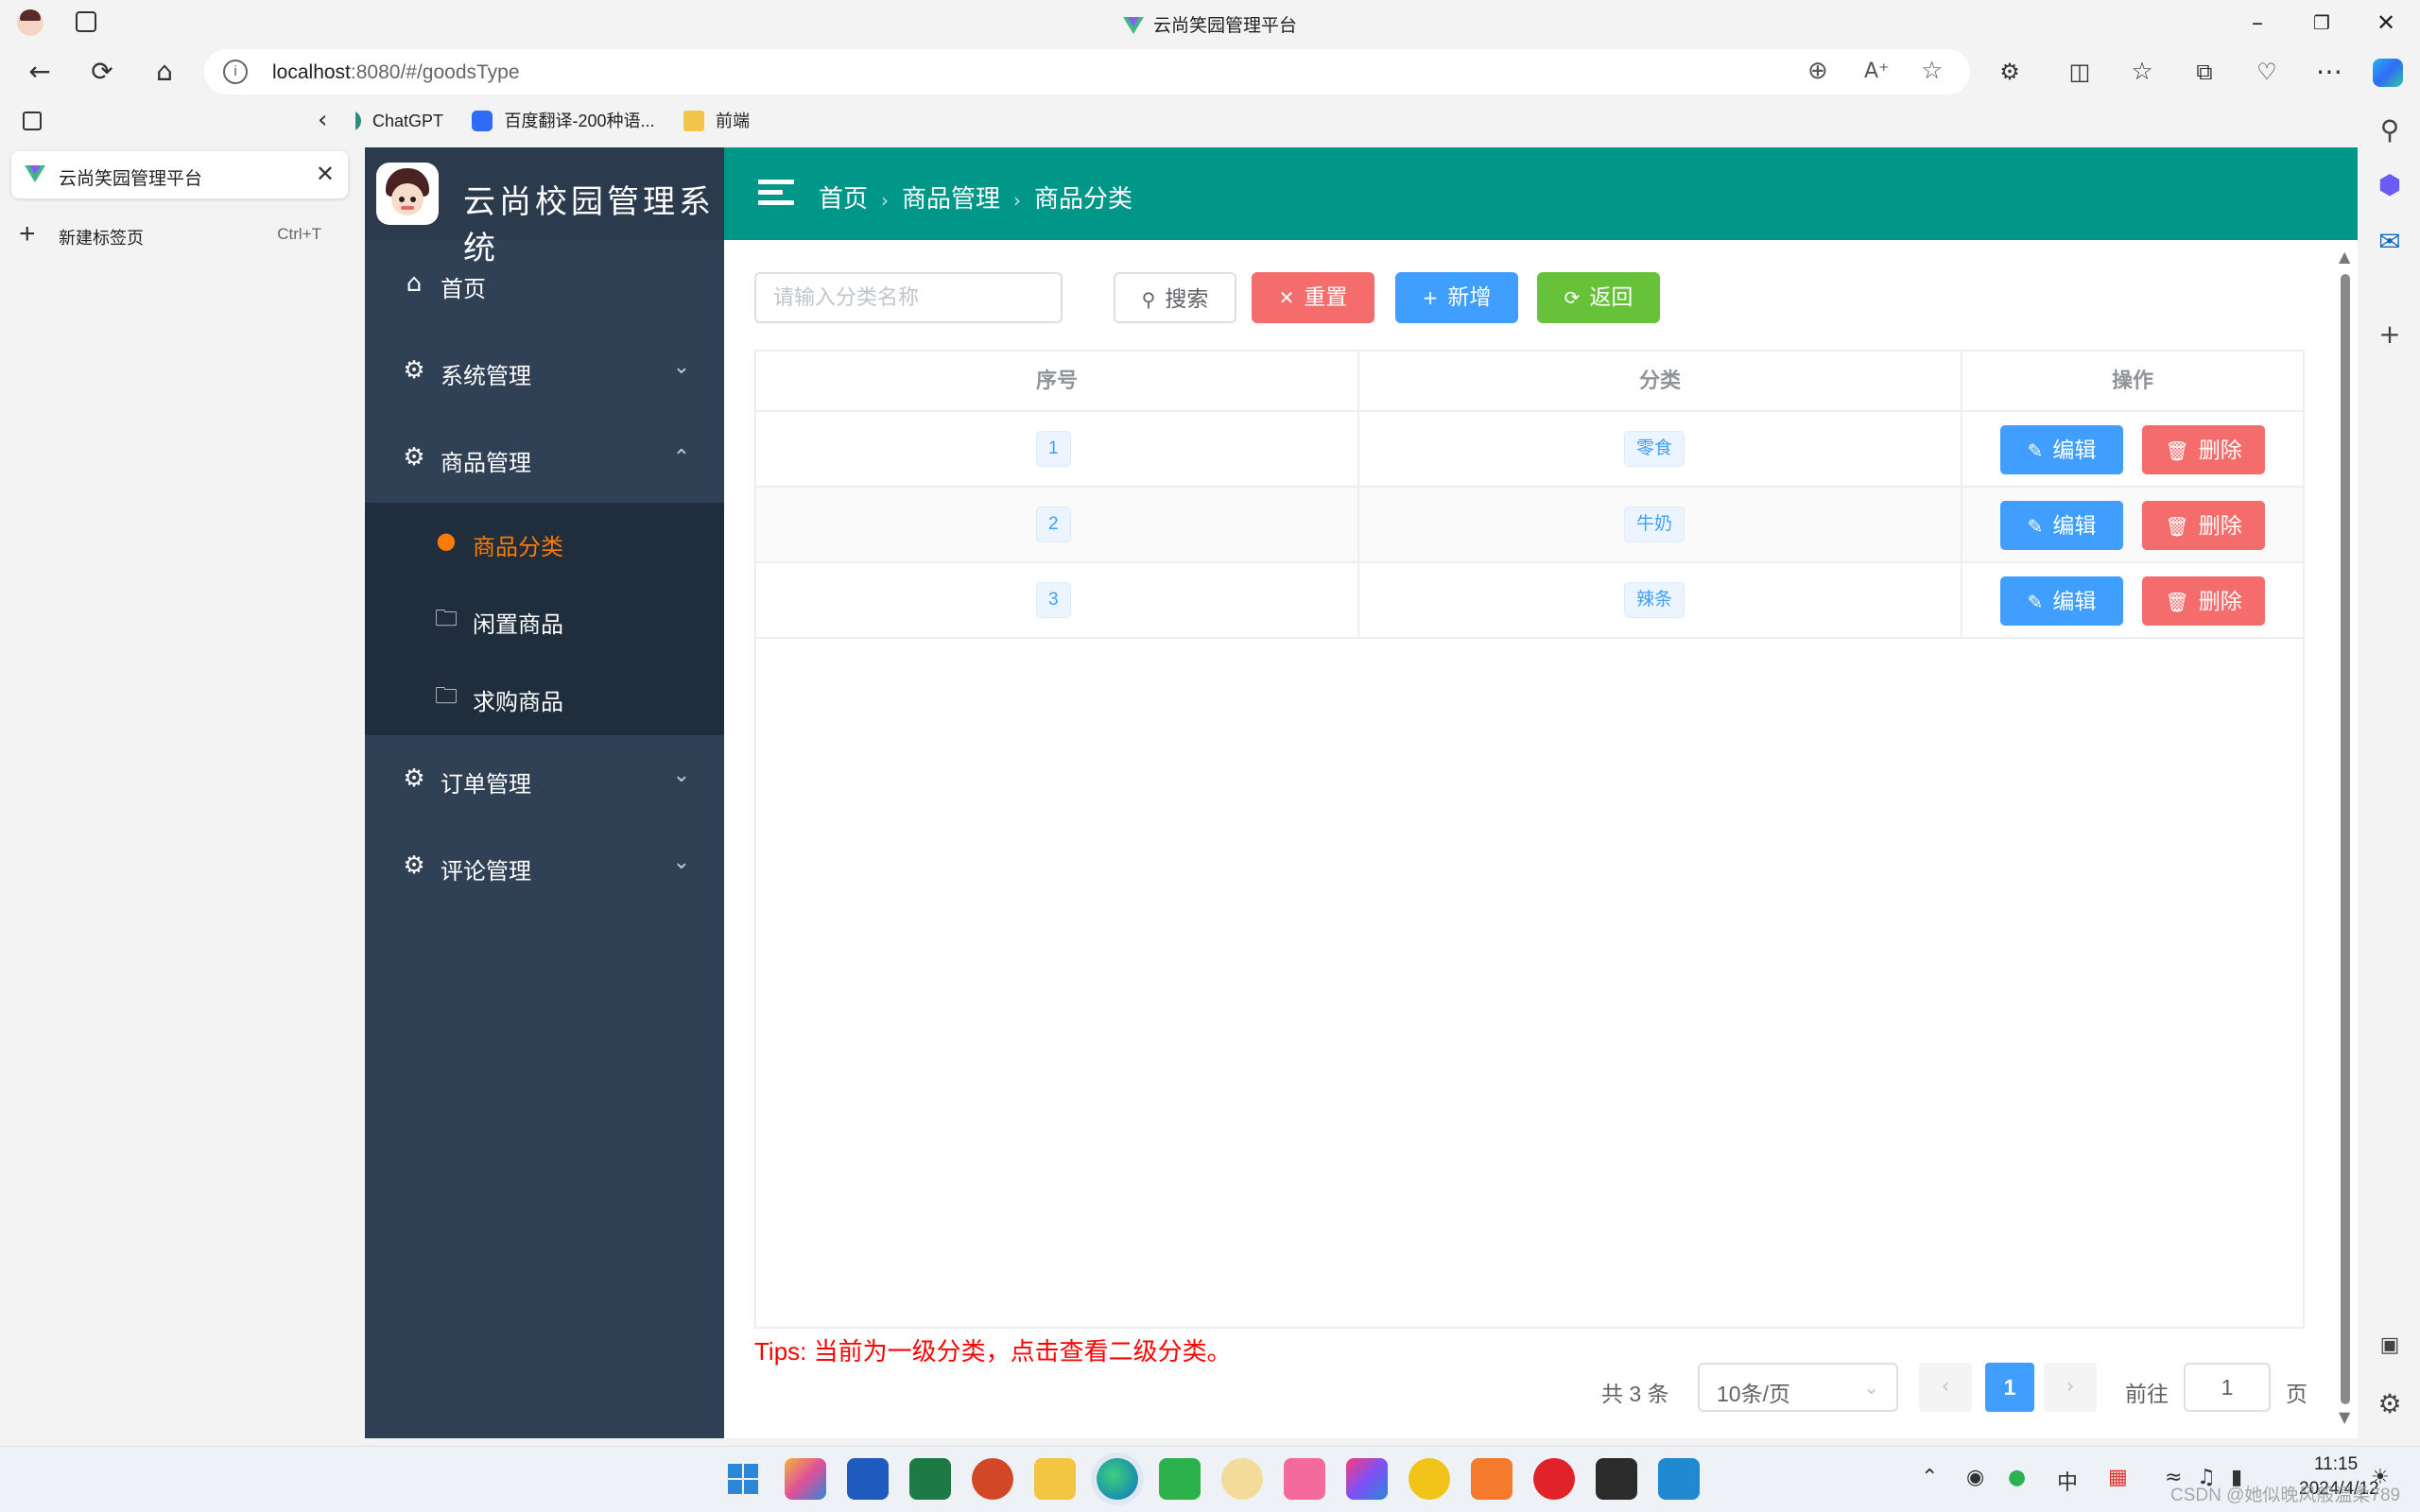 Image resolution: width=2420 pixels, height=1512 pixels. Describe the element at coordinates (518, 547) in the screenshot. I see `menu-label: 商品分类` at that location.